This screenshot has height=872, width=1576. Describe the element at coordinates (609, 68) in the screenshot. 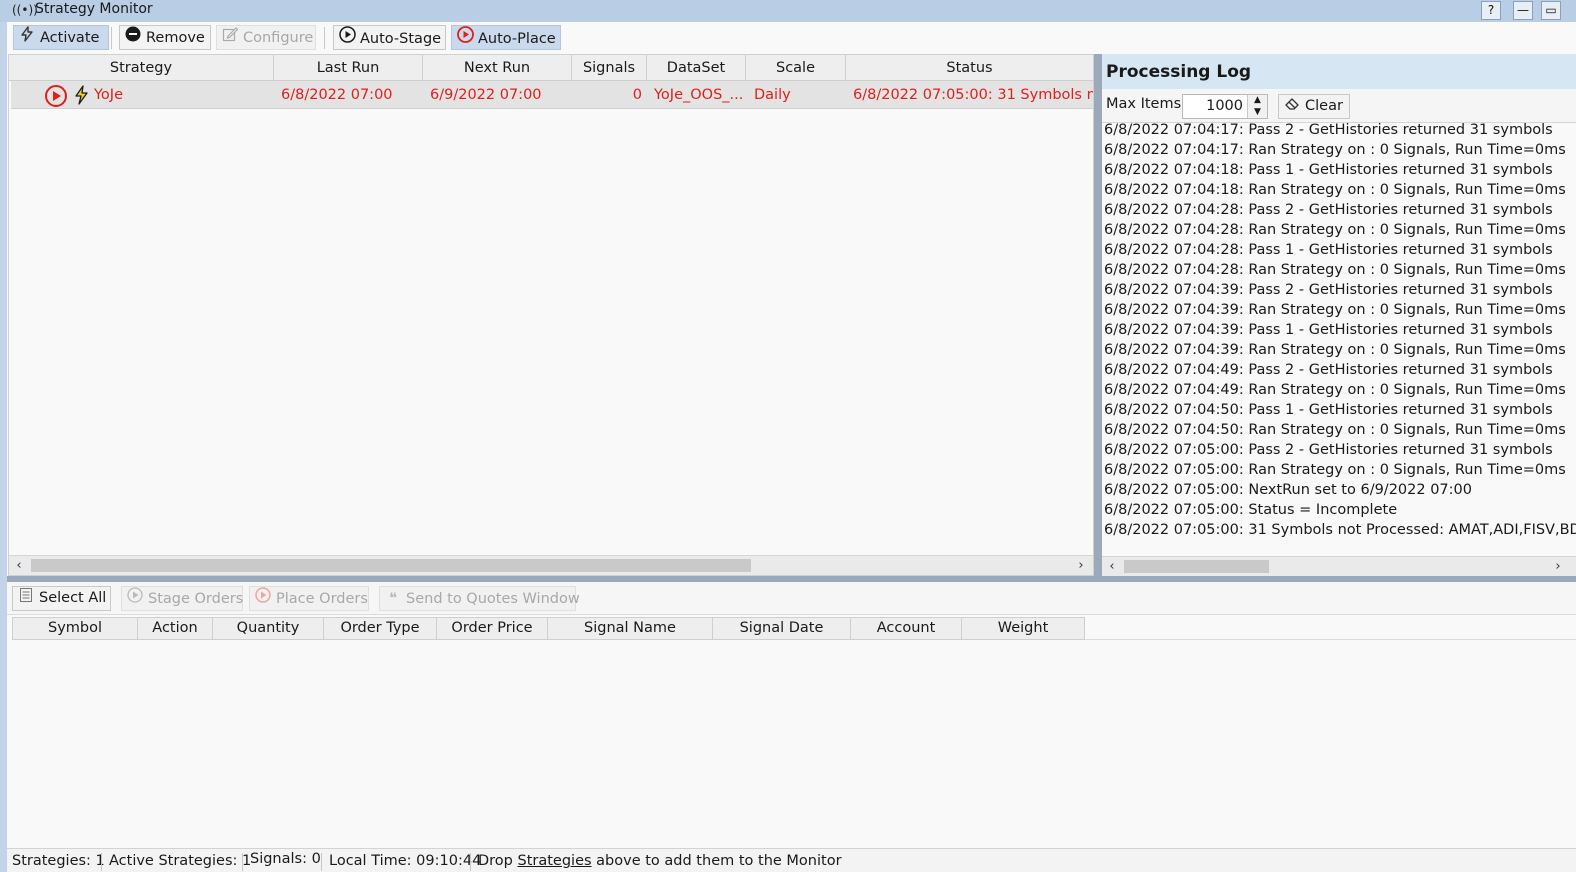

I see `column-header-signals: Signals` at that location.